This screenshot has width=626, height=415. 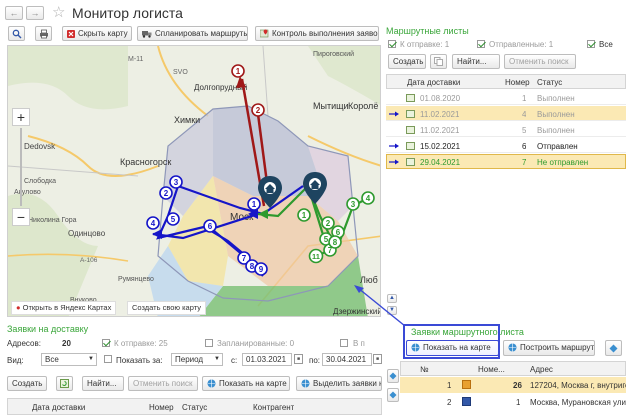 What do you see at coordinates (549, 348) in the screenshot?
I see `build-route-button: Построить маршрут` at bounding box center [549, 348].